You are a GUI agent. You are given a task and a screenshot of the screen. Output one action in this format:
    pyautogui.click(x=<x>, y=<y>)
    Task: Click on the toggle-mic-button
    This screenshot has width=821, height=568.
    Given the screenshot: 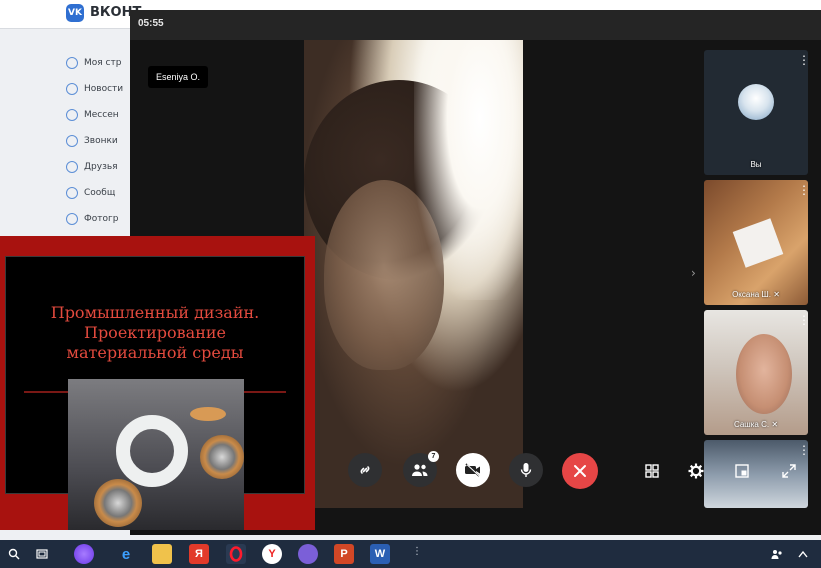 What is the action you would take?
    pyautogui.click(x=526, y=470)
    